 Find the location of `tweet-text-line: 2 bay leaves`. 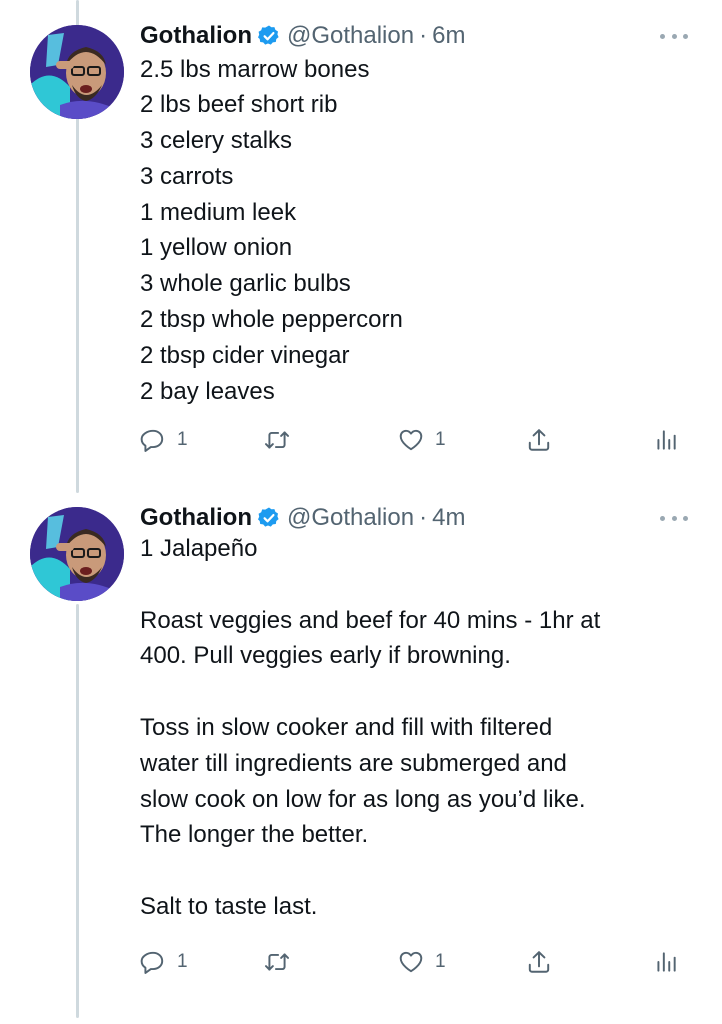

tweet-text-line: 2 bay leaves is located at coordinates (207, 391).